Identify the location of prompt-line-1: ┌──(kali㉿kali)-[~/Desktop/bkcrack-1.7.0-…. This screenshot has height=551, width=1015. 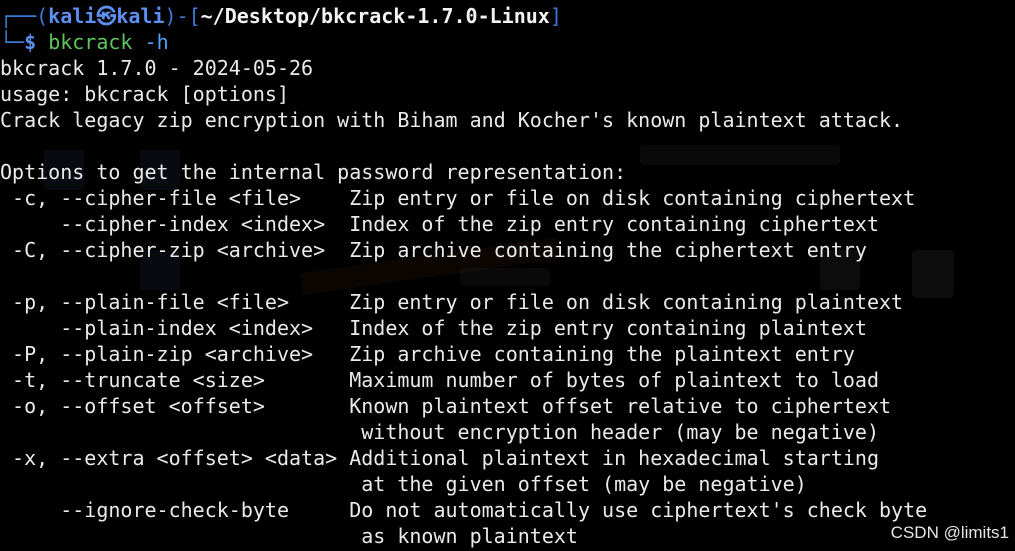
(507, 16).